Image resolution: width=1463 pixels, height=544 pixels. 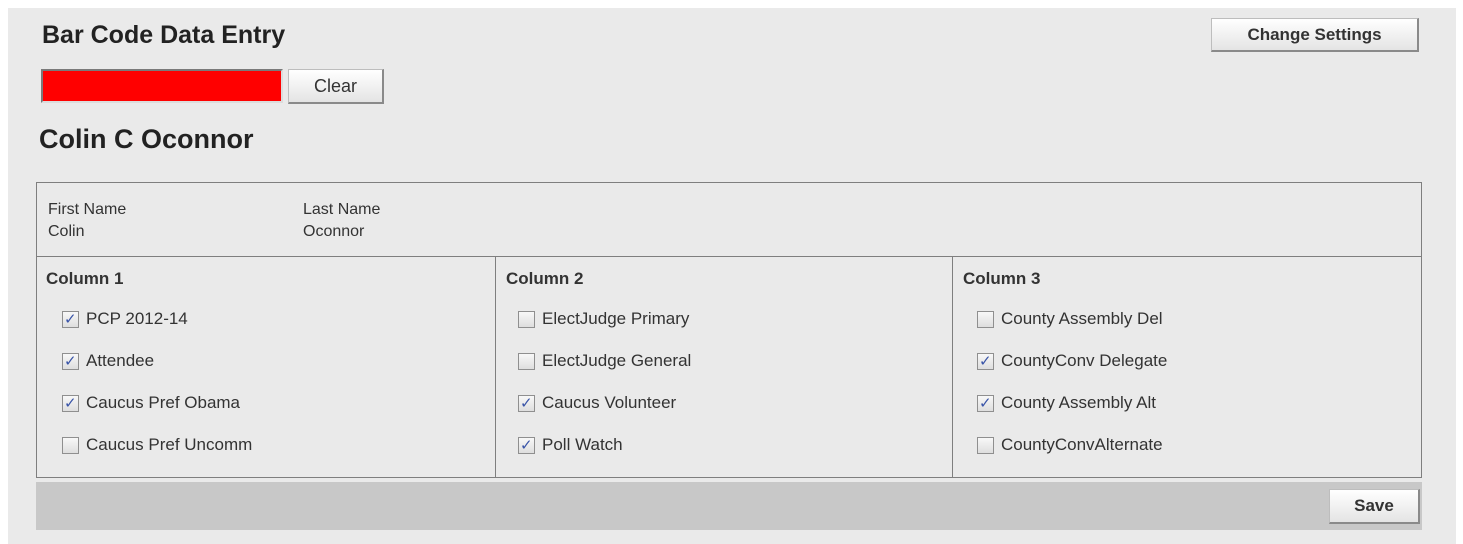 What do you see at coordinates (616, 318) in the screenshot?
I see `checkbox-label: ElectJudge Primary` at bounding box center [616, 318].